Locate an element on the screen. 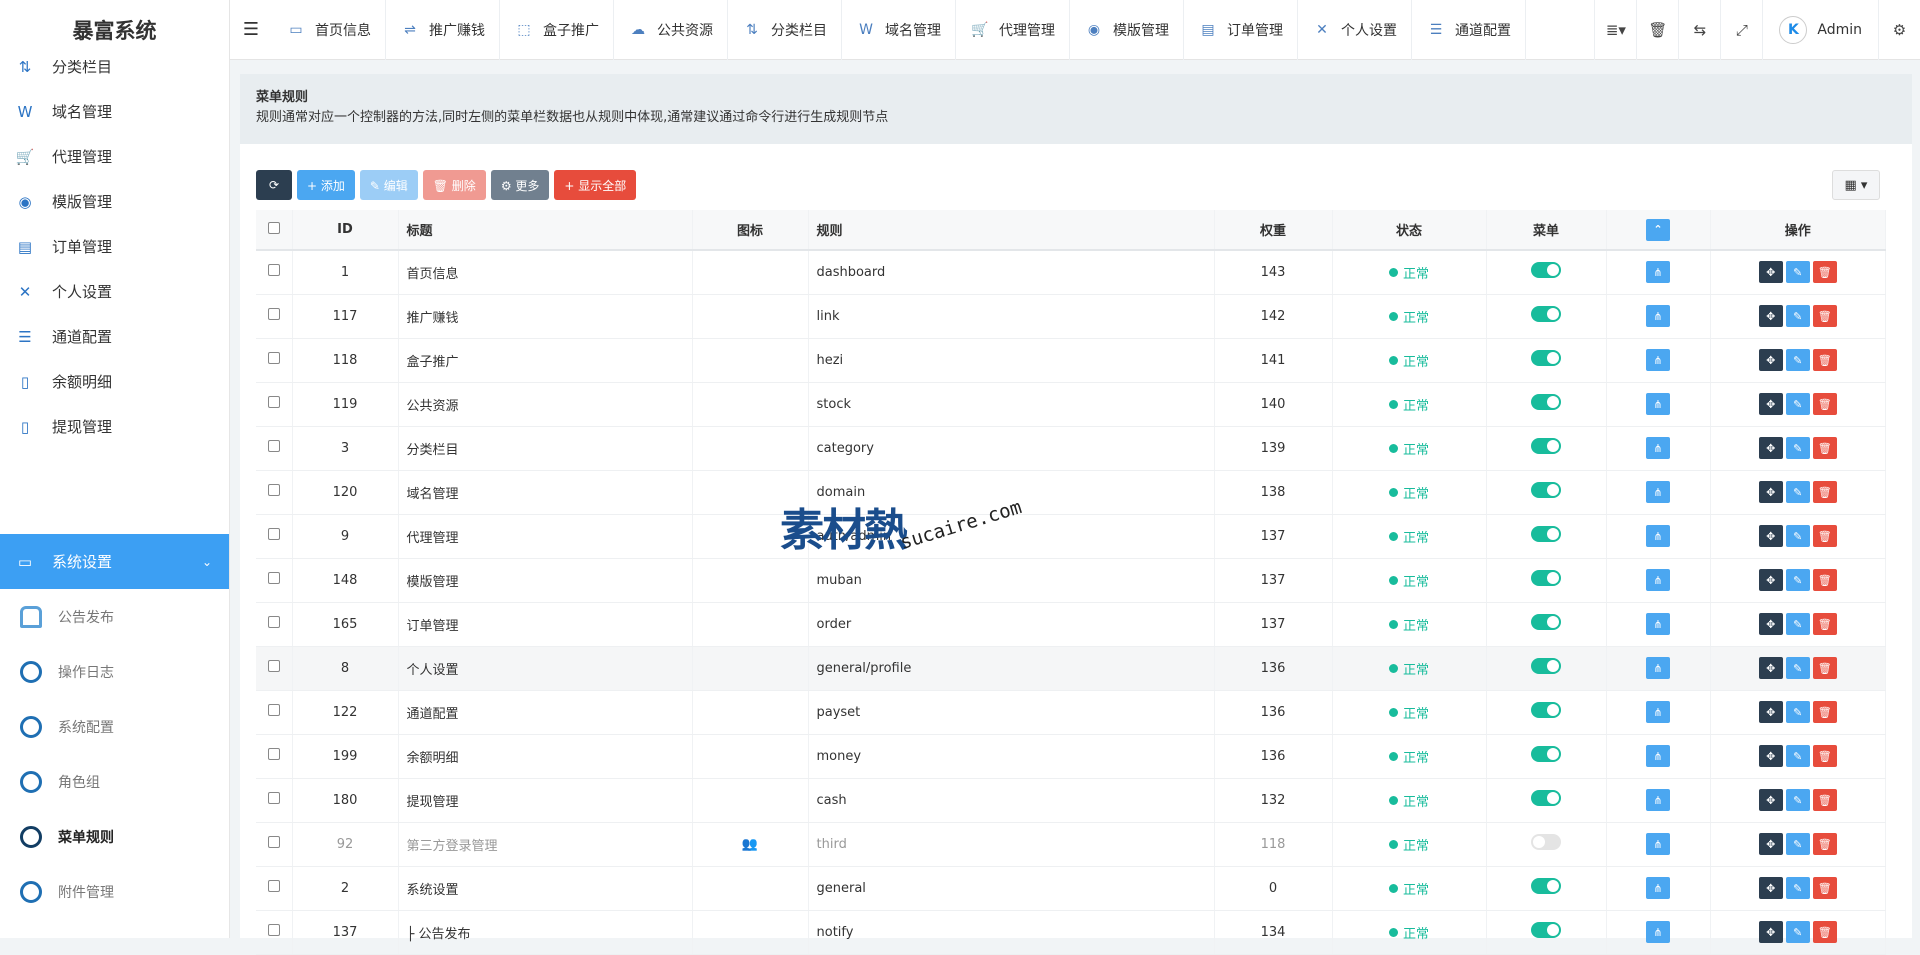  table-row: 165 订单管理 order 137 正常 ⋔ ✥ ✎ 🗑 is located at coordinates (1071, 624).